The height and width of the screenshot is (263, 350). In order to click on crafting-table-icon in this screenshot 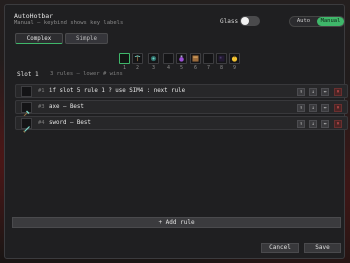, I will do `click(195, 58)`.